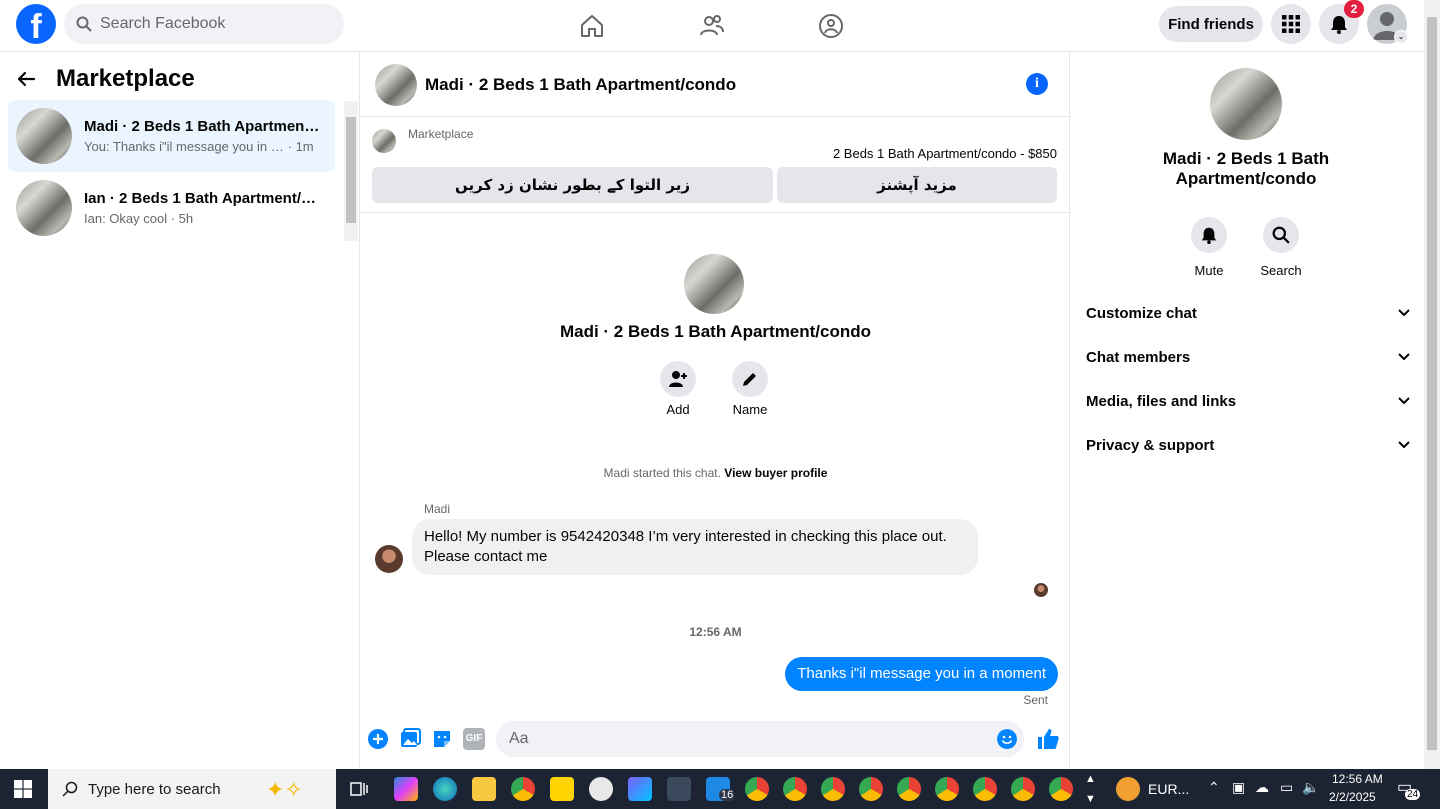 The height and width of the screenshot is (809, 1440). What do you see at coordinates (410, 739) in the screenshot?
I see `photo-icon` at bounding box center [410, 739].